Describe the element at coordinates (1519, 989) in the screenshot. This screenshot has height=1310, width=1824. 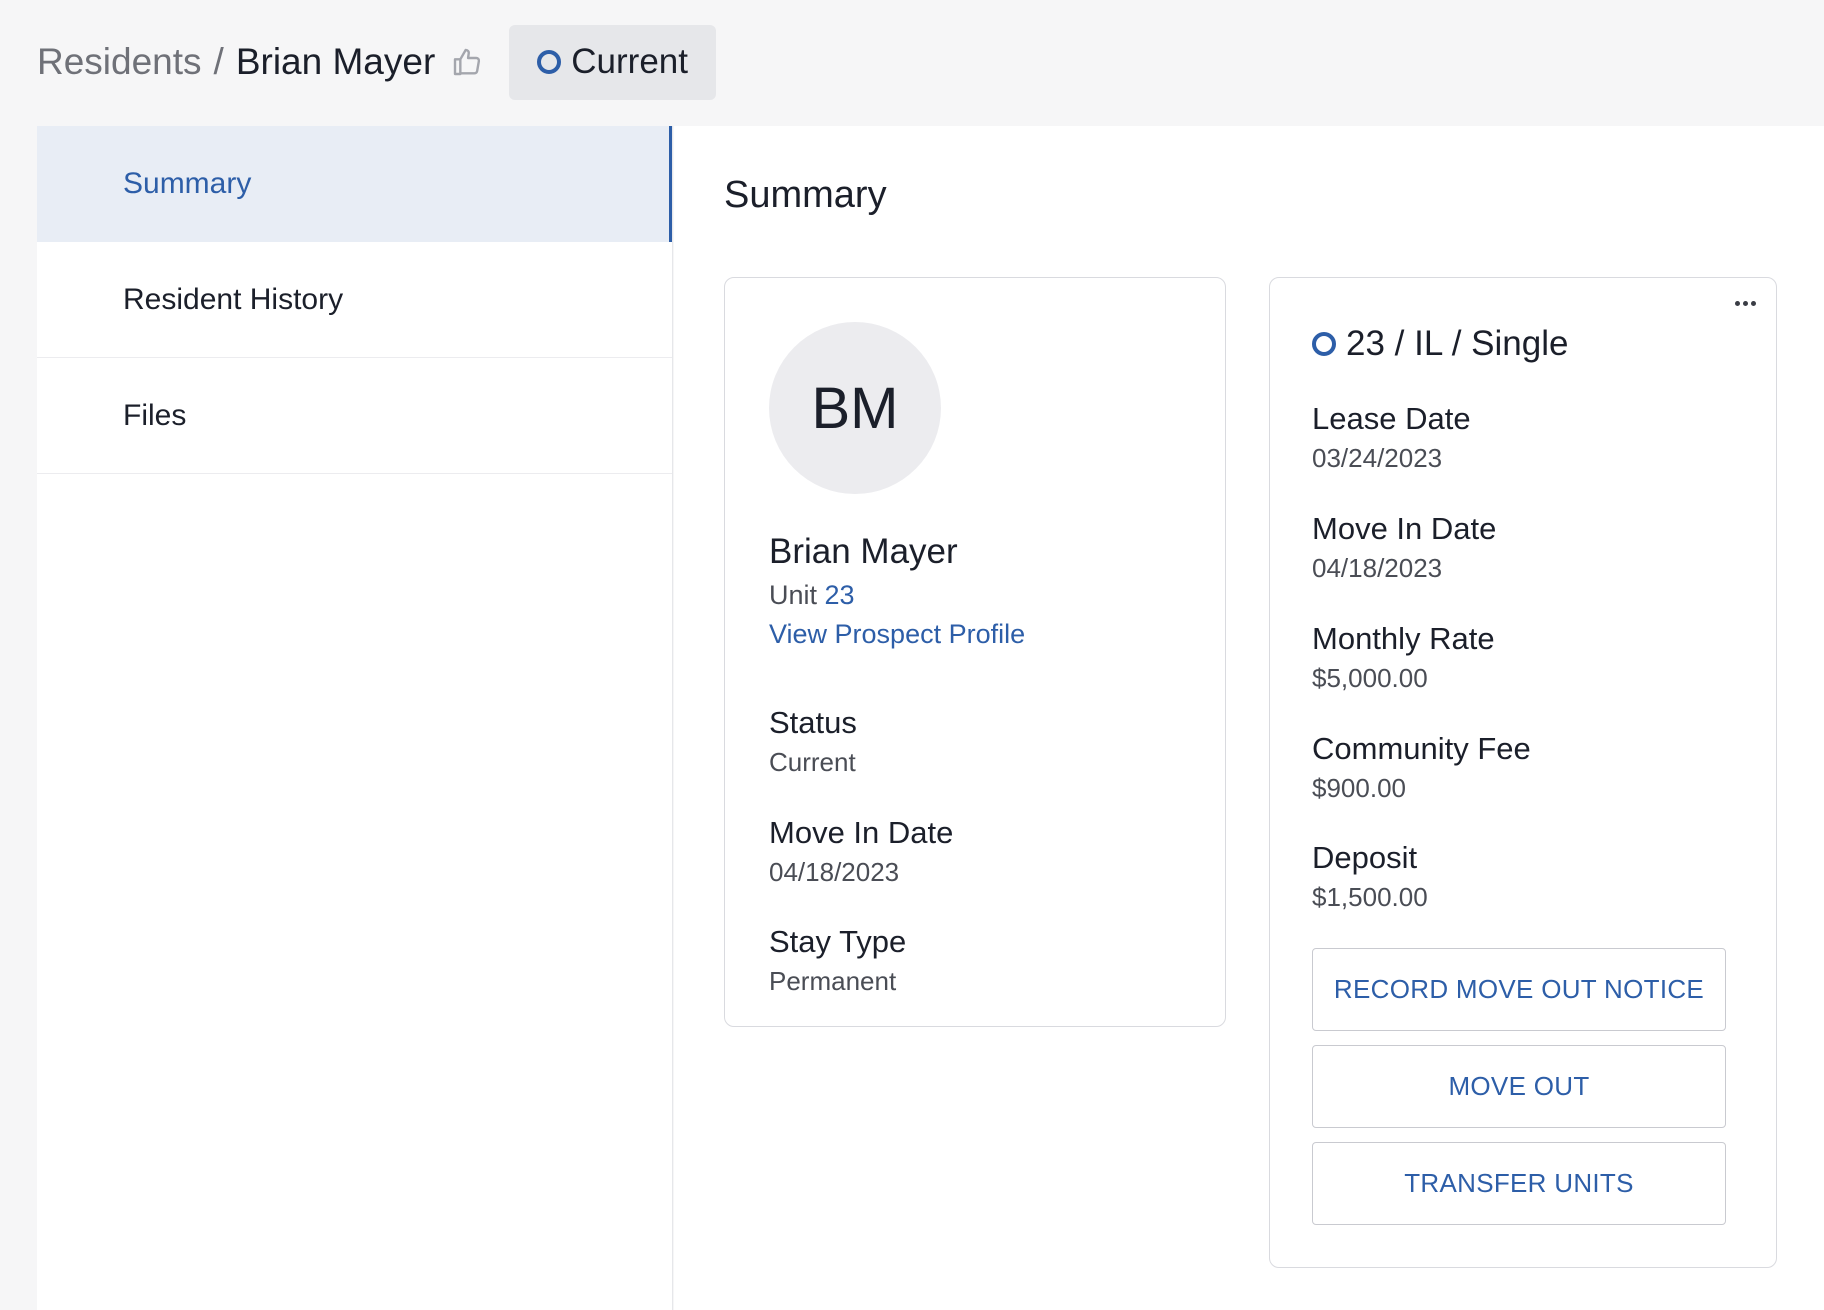
I see `record-move-out-notice-button: RECORD MOVE OUT NOTICE` at that location.